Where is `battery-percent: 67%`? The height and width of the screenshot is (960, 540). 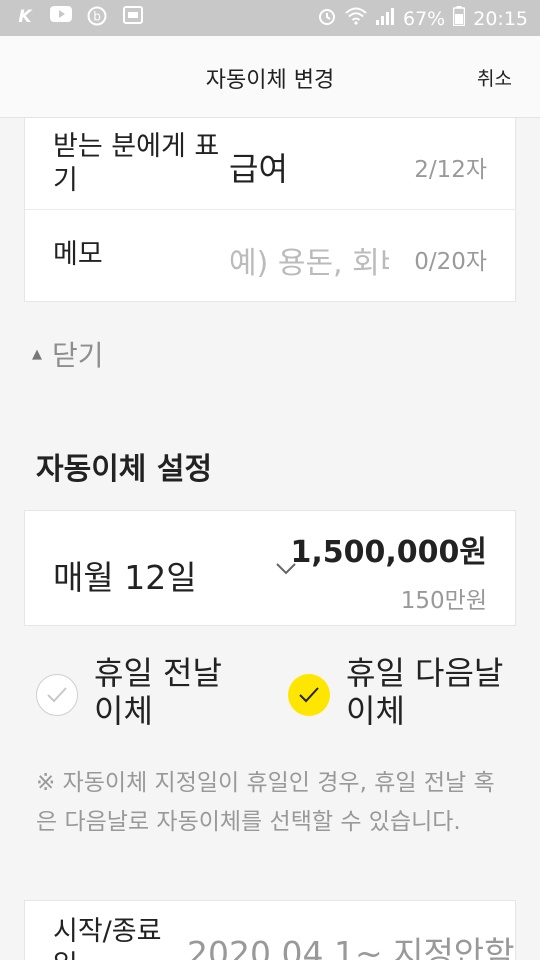
battery-percent: 67% is located at coordinates (424, 18).